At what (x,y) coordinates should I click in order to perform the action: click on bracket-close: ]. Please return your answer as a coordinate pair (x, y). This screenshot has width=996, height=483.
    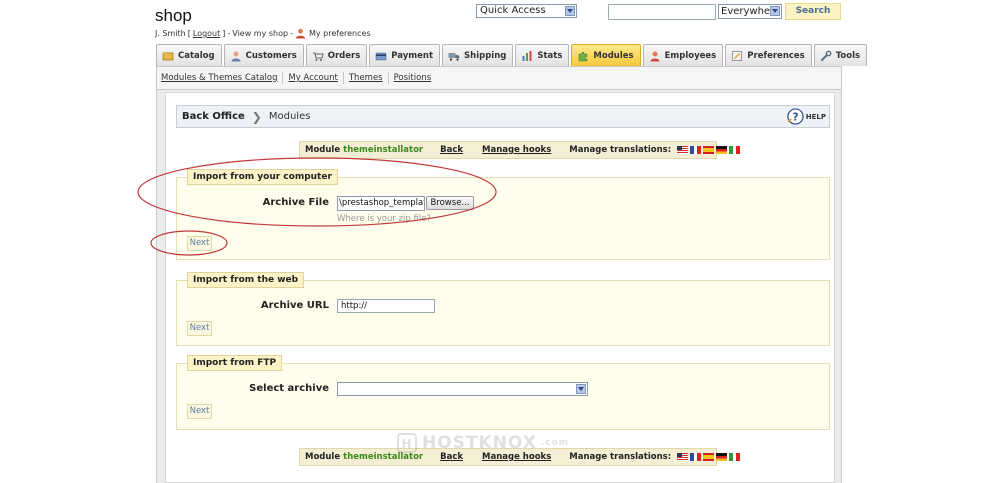
    Looking at the image, I should click on (224, 33).